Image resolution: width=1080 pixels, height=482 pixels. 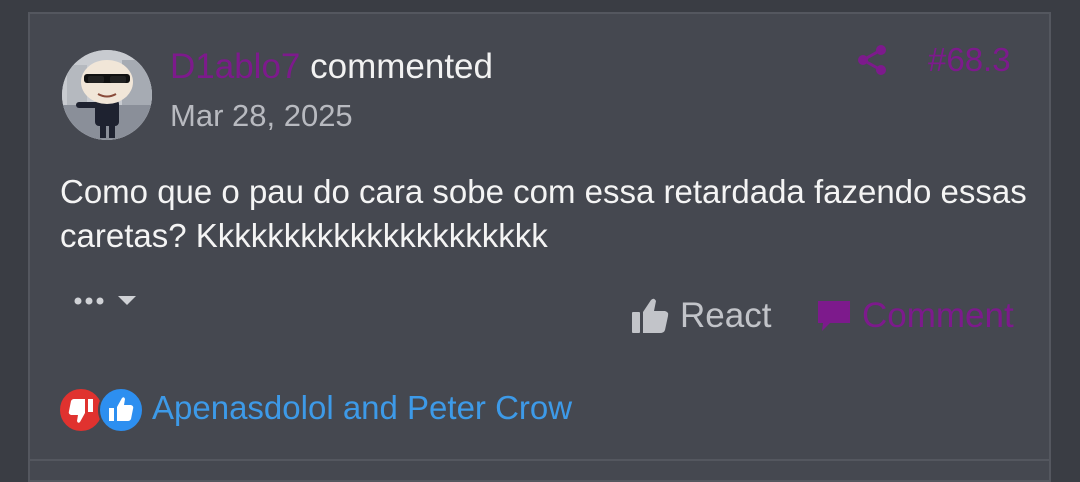 I want to click on react-button: React, so click(x=700, y=316).